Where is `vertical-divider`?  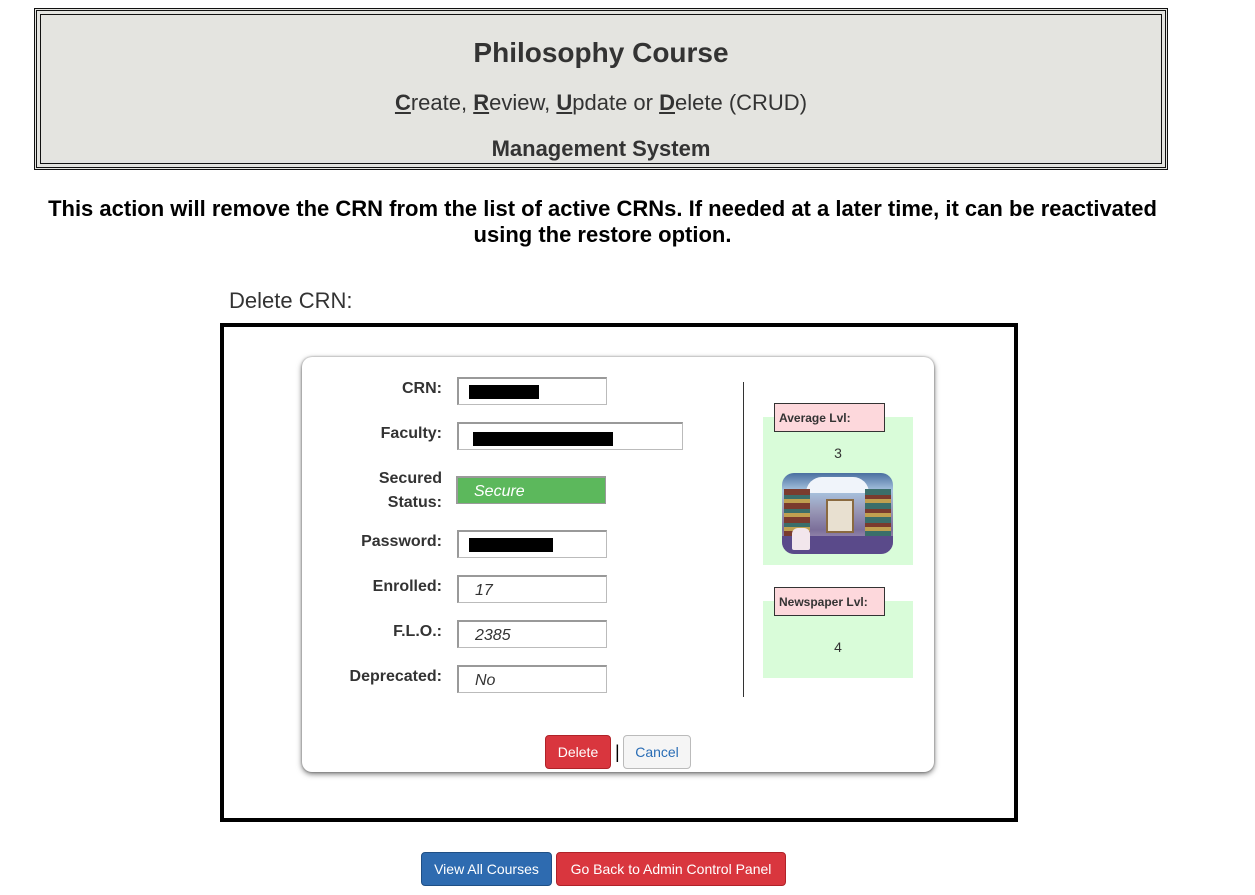
vertical-divider is located at coordinates (743, 539).